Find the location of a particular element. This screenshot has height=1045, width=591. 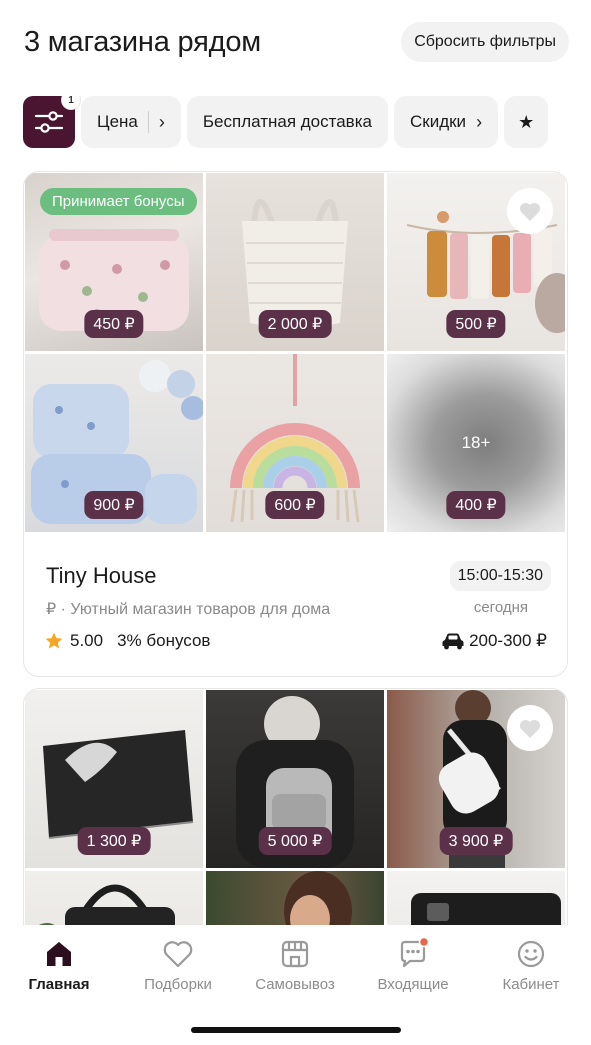

tab-collections: Подборки is located at coordinates (178, 965).